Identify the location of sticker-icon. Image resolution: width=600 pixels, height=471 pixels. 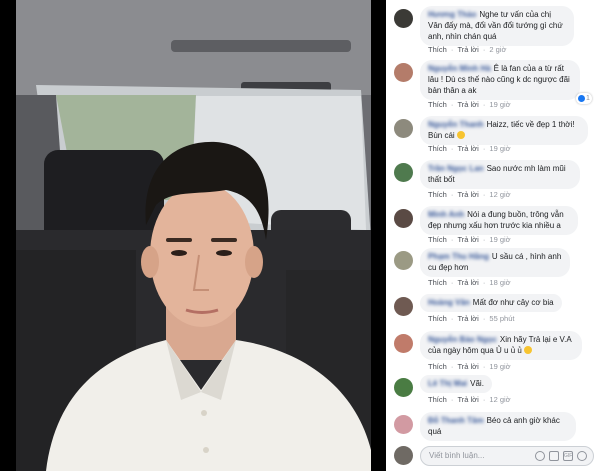
(582, 456).